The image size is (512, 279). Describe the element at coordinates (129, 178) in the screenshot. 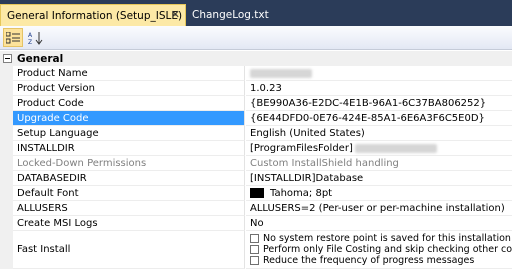

I see `property-name: DATABASEDIR` at that location.